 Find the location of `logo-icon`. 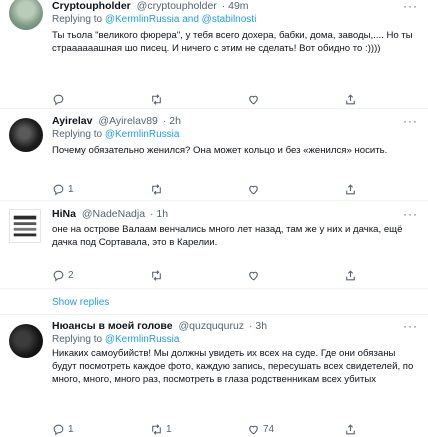

logo-icon is located at coordinates (25, 226).